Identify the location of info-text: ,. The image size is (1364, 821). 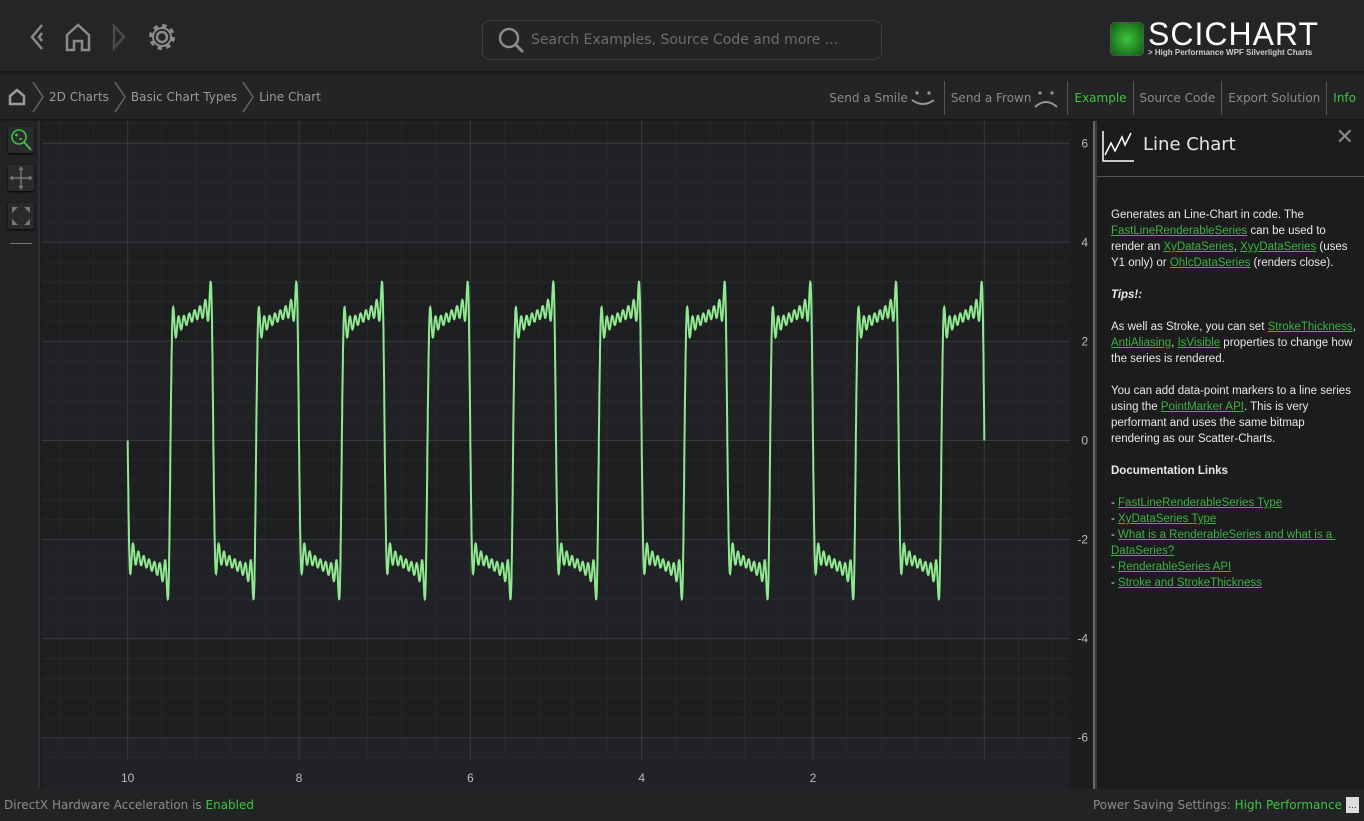
(1355, 327).